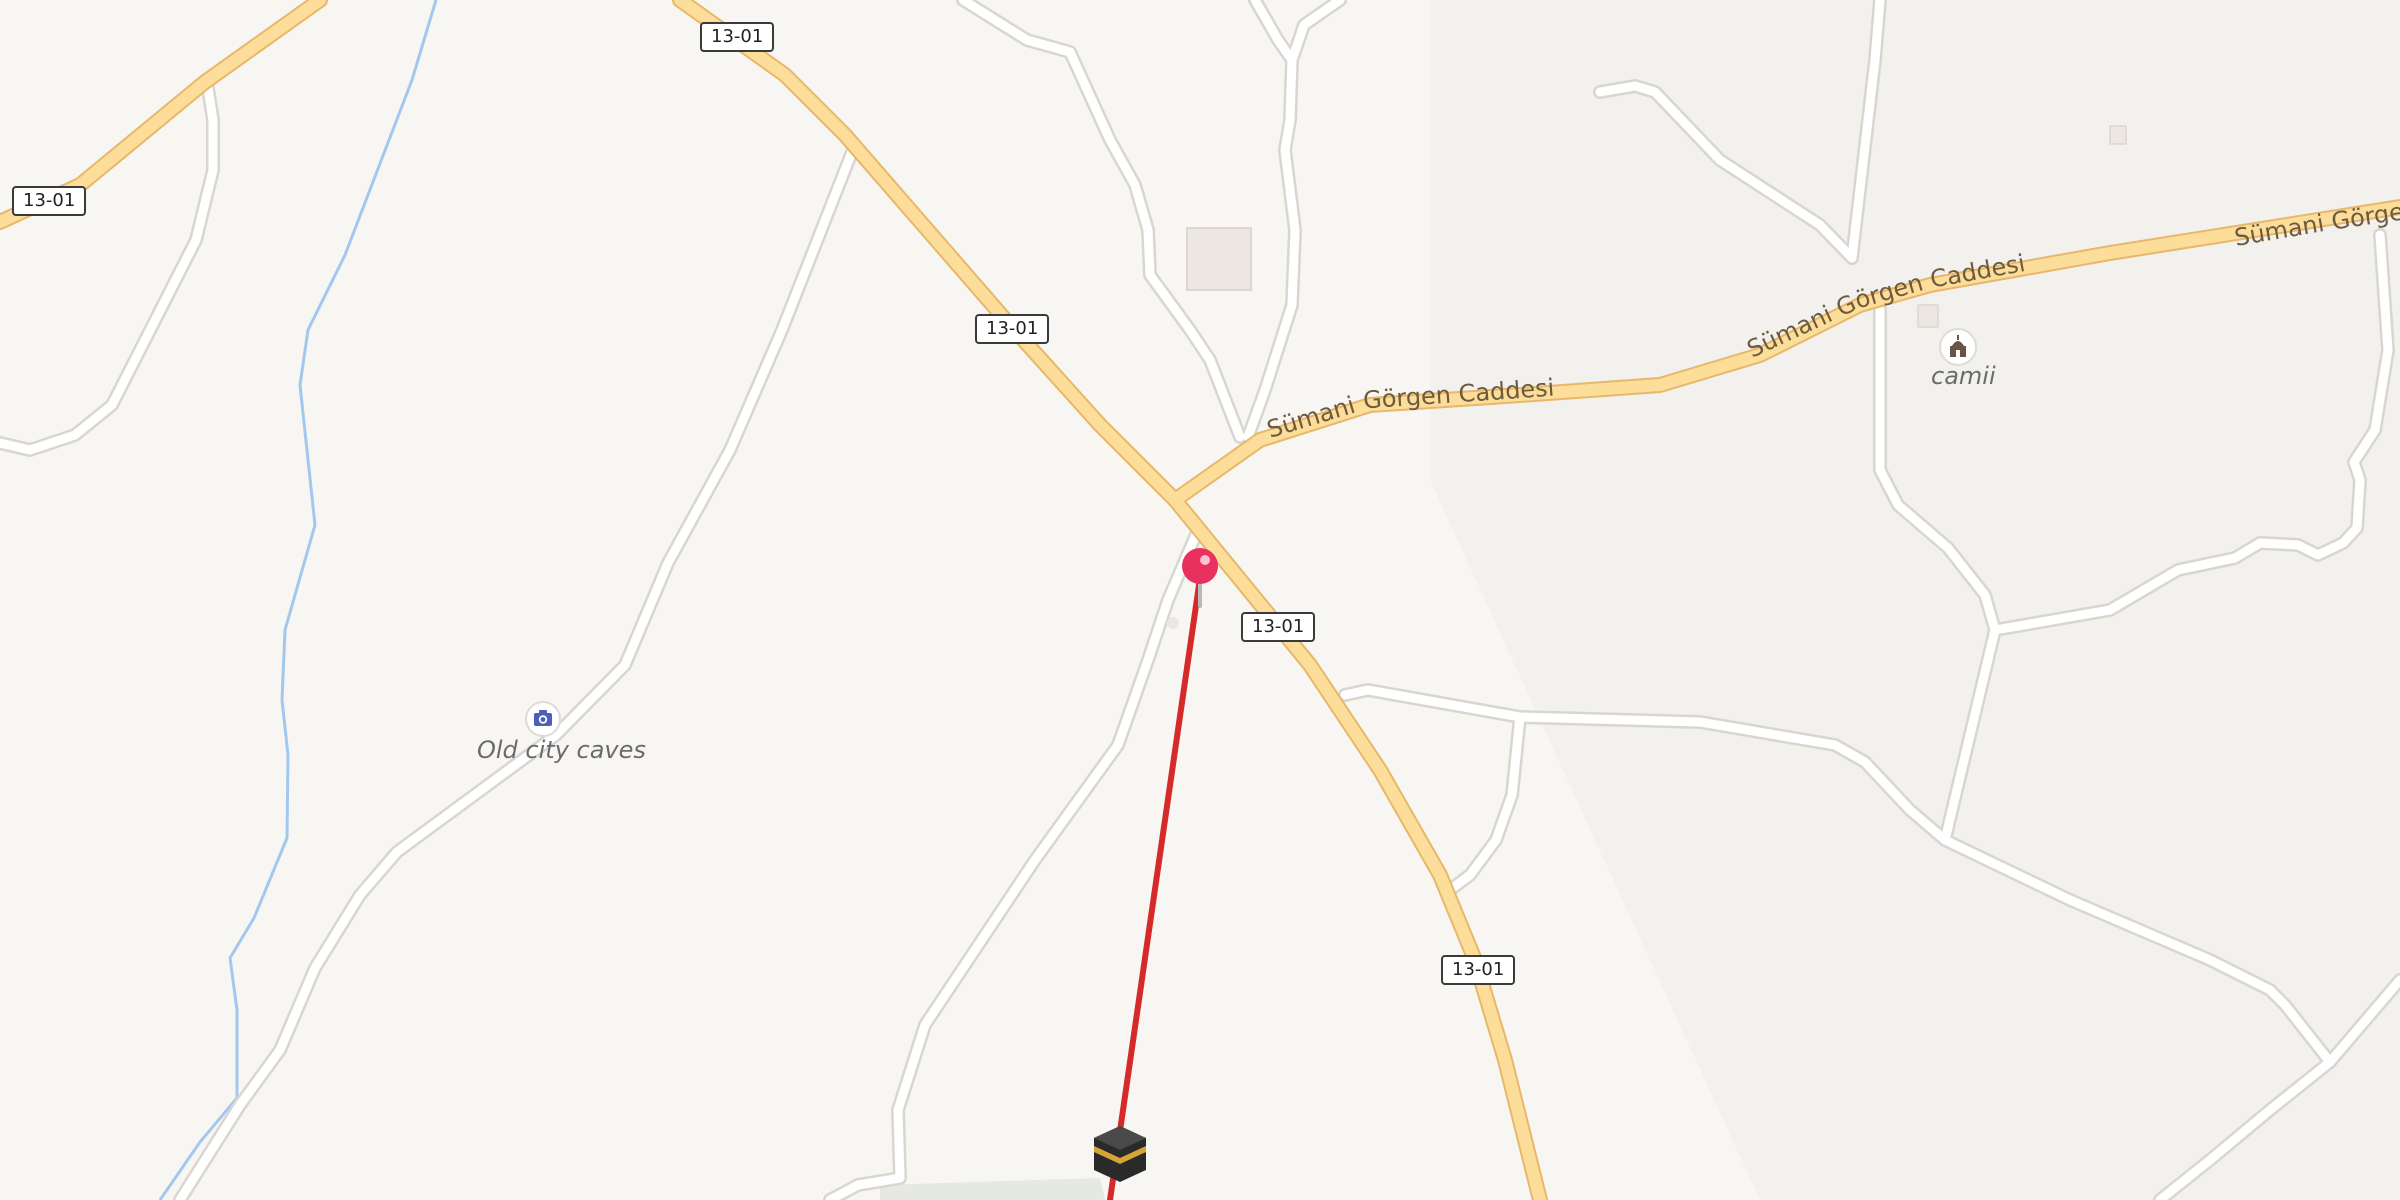 This screenshot has height=1200, width=2400. What do you see at coordinates (1958, 347) in the screenshot?
I see `mosque-icon` at bounding box center [1958, 347].